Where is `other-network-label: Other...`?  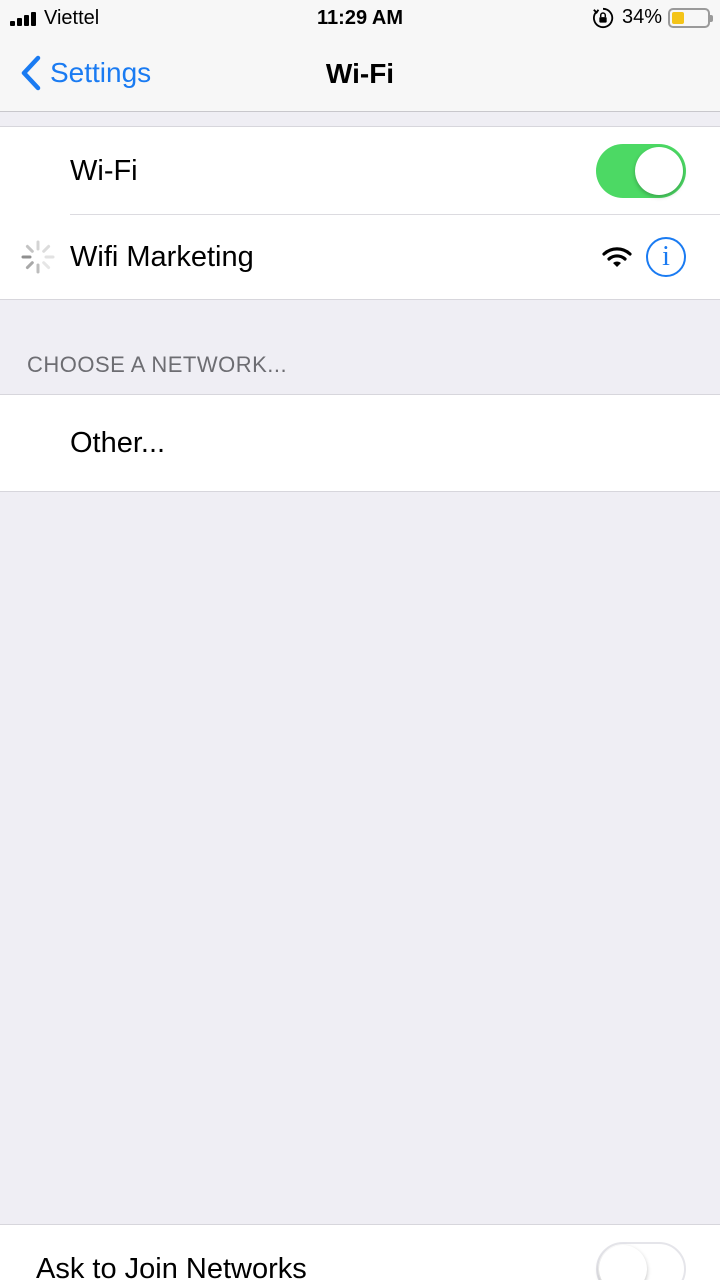
other-network-label: Other... is located at coordinates (118, 442).